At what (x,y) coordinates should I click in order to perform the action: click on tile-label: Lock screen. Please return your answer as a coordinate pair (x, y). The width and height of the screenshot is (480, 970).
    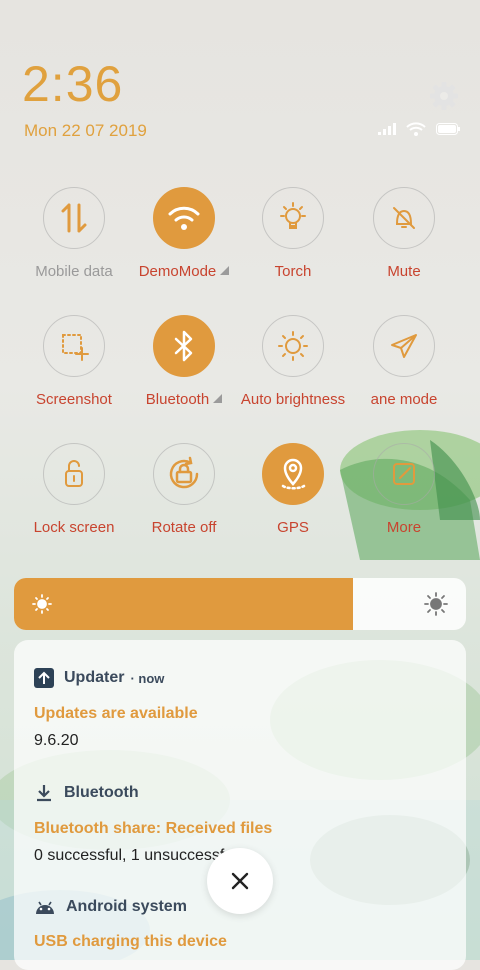
    Looking at the image, I should click on (74, 527).